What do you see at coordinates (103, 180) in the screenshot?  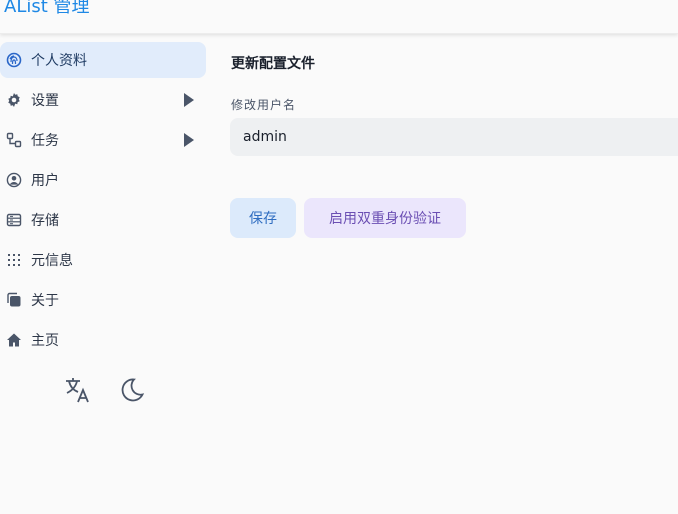 I see `sidebar-item-users: 用户` at bounding box center [103, 180].